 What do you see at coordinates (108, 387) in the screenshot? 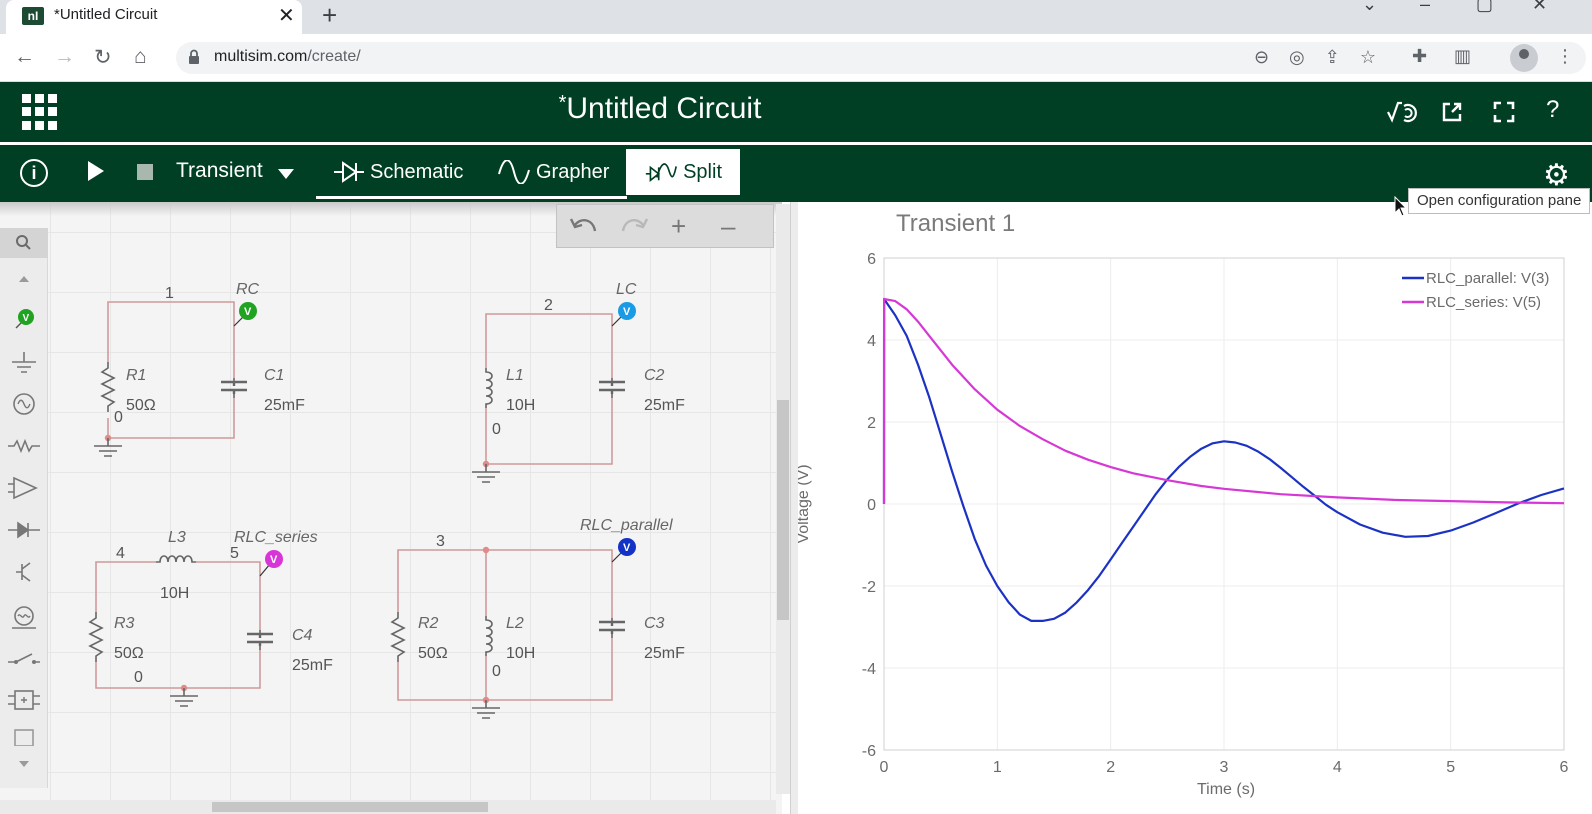
I see `resistor-r1` at bounding box center [108, 387].